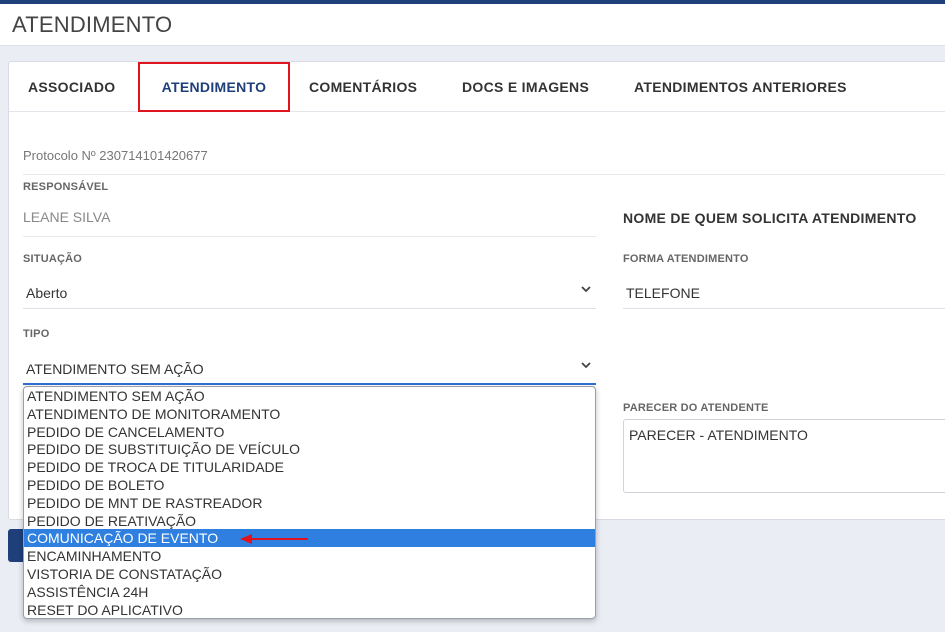 The image size is (945, 632). I want to click on parecer-textarea: PARECER - ATENDIMENTO, so click(784, 456).